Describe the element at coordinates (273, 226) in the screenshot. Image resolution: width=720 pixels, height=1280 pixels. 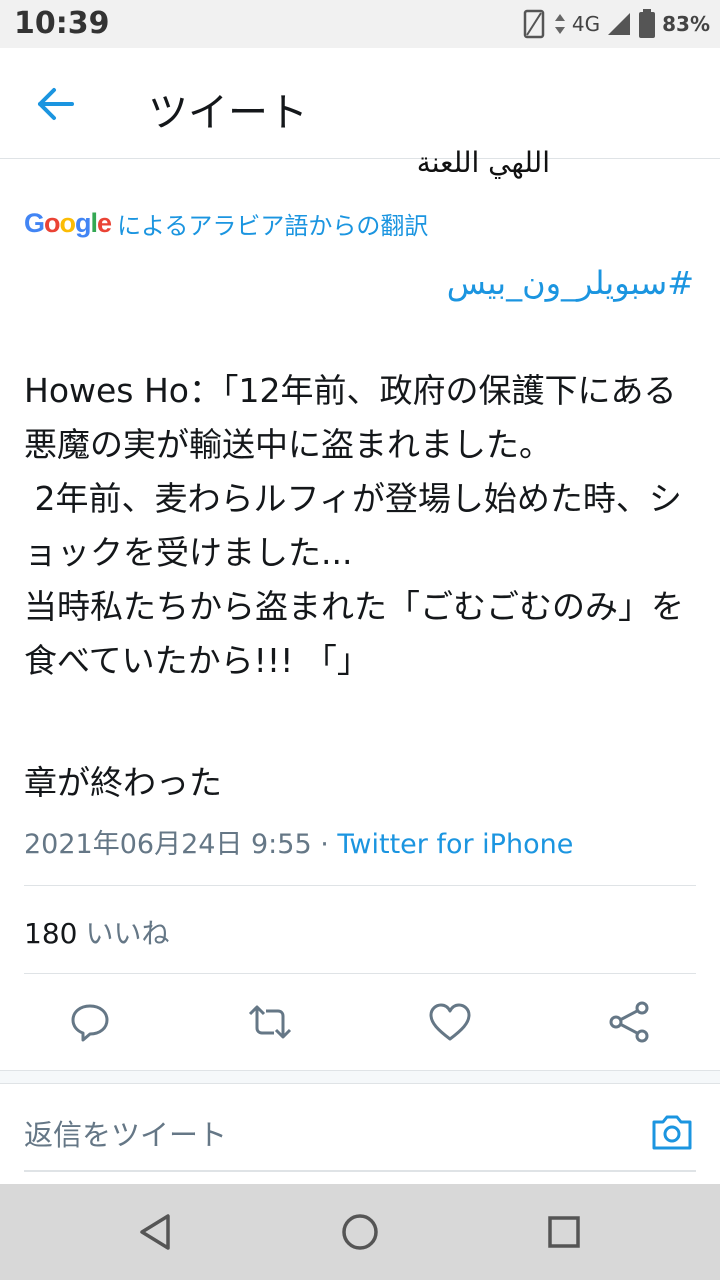
I see `translation-label: によるアラビア語からの翻訳` at that location.